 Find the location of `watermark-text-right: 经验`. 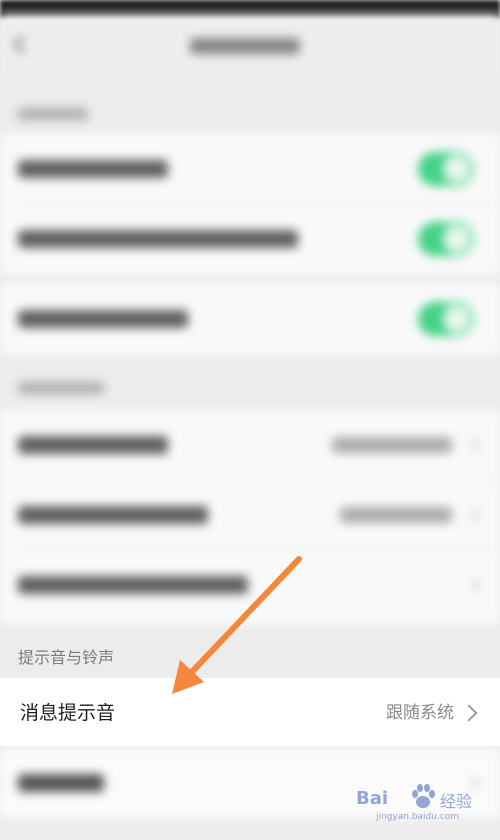

watermark-text-right: 经验 is located at coordinates (456, 801).